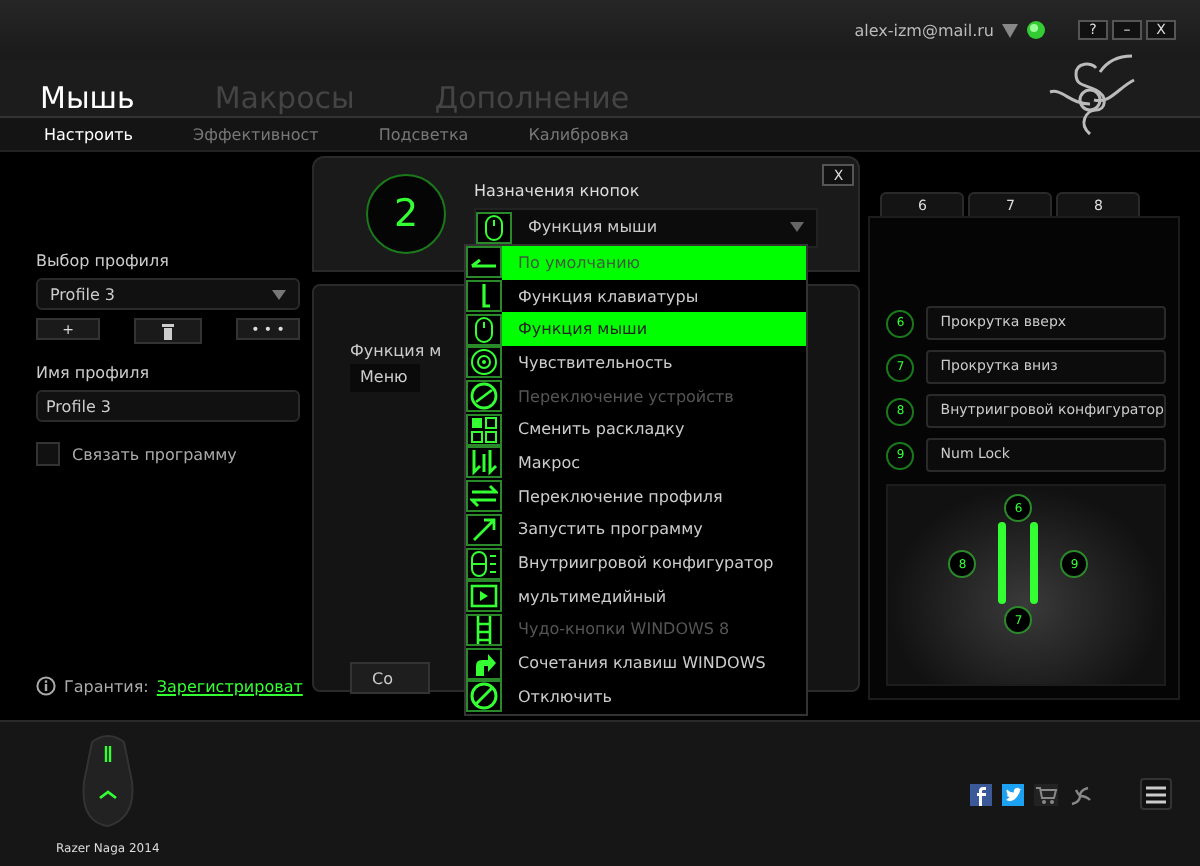  What do you see at coordinates (168, 406) in the screenshot?
I see `profile-name-field: Profile 3` at bounding box center [168, 406].